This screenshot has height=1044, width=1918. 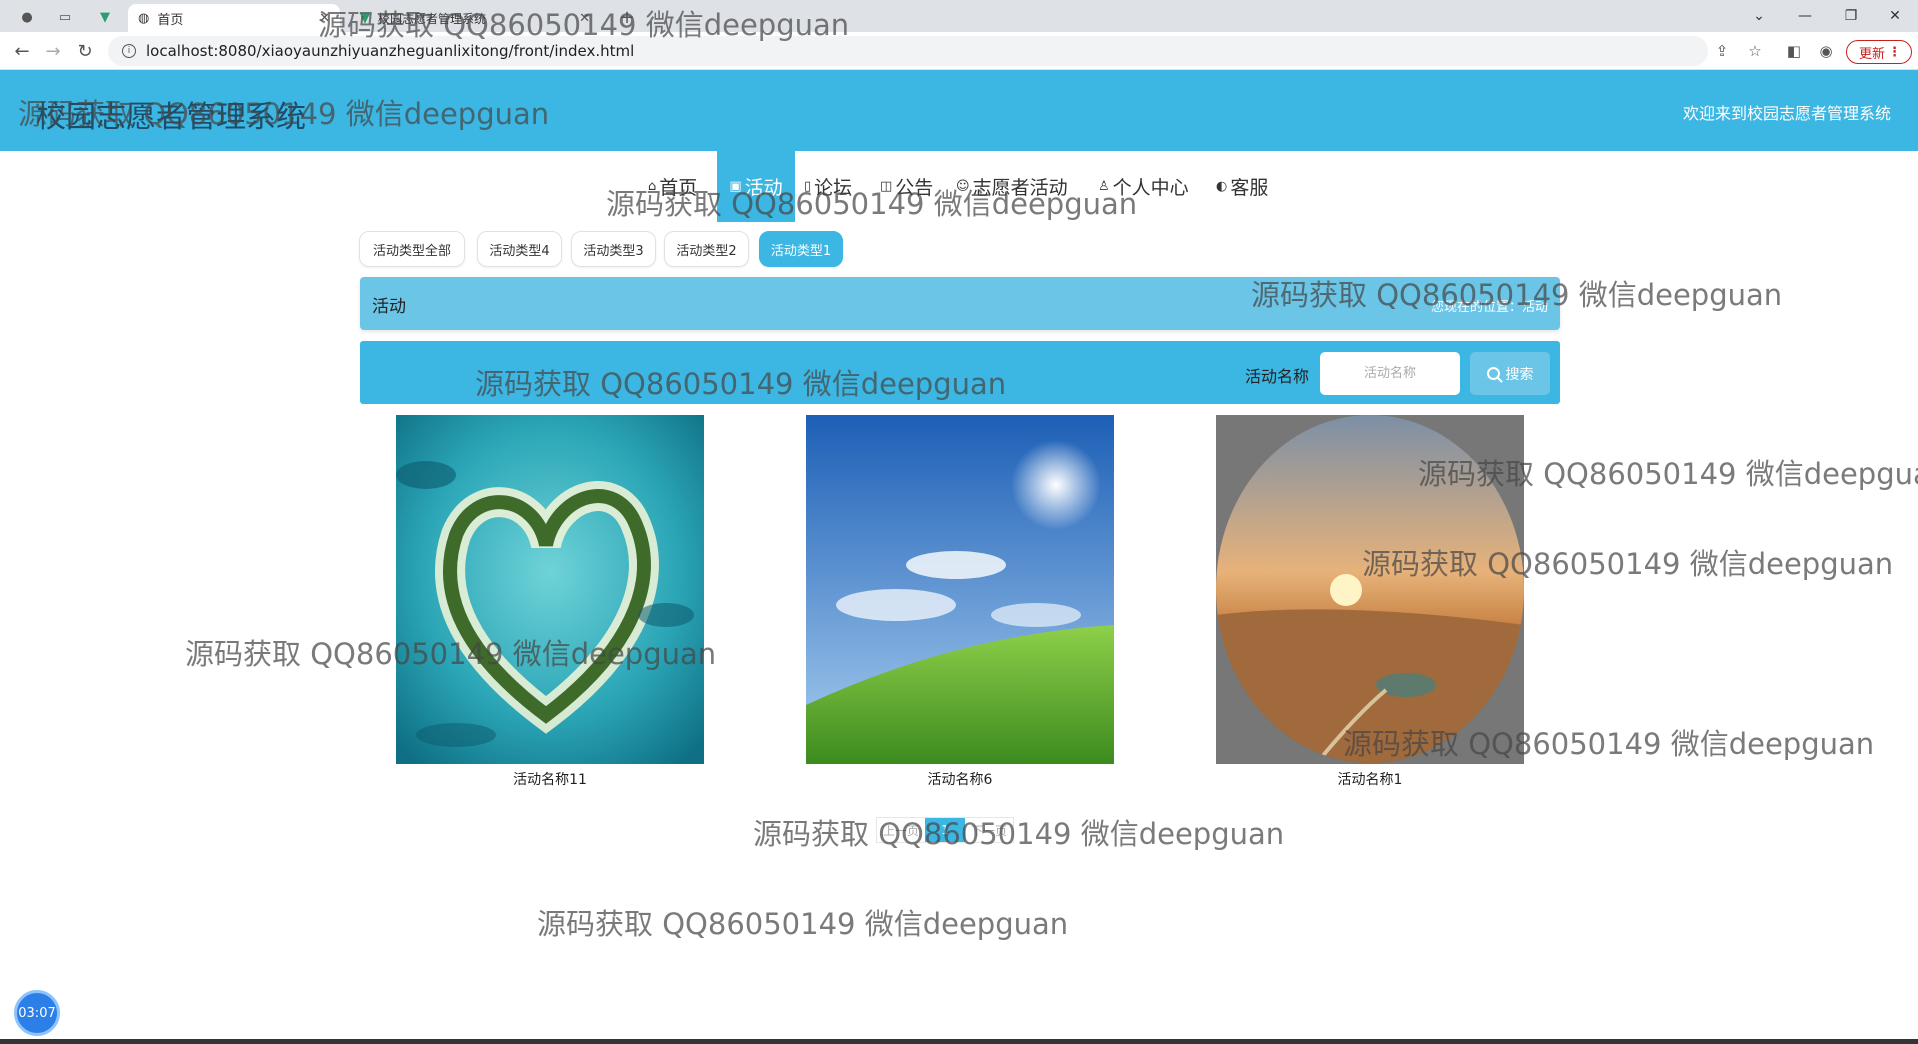 I want to click on search-icon, so click(x=1493, y=373).